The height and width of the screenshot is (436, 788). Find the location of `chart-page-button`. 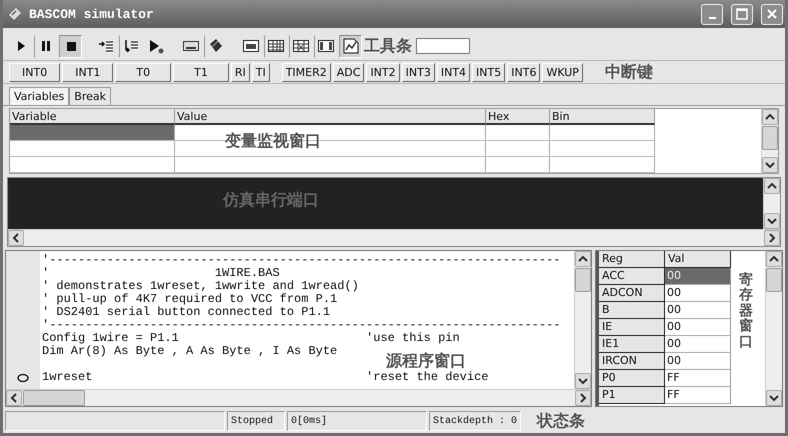

chart-page-button is located at coordinates (350, 46).